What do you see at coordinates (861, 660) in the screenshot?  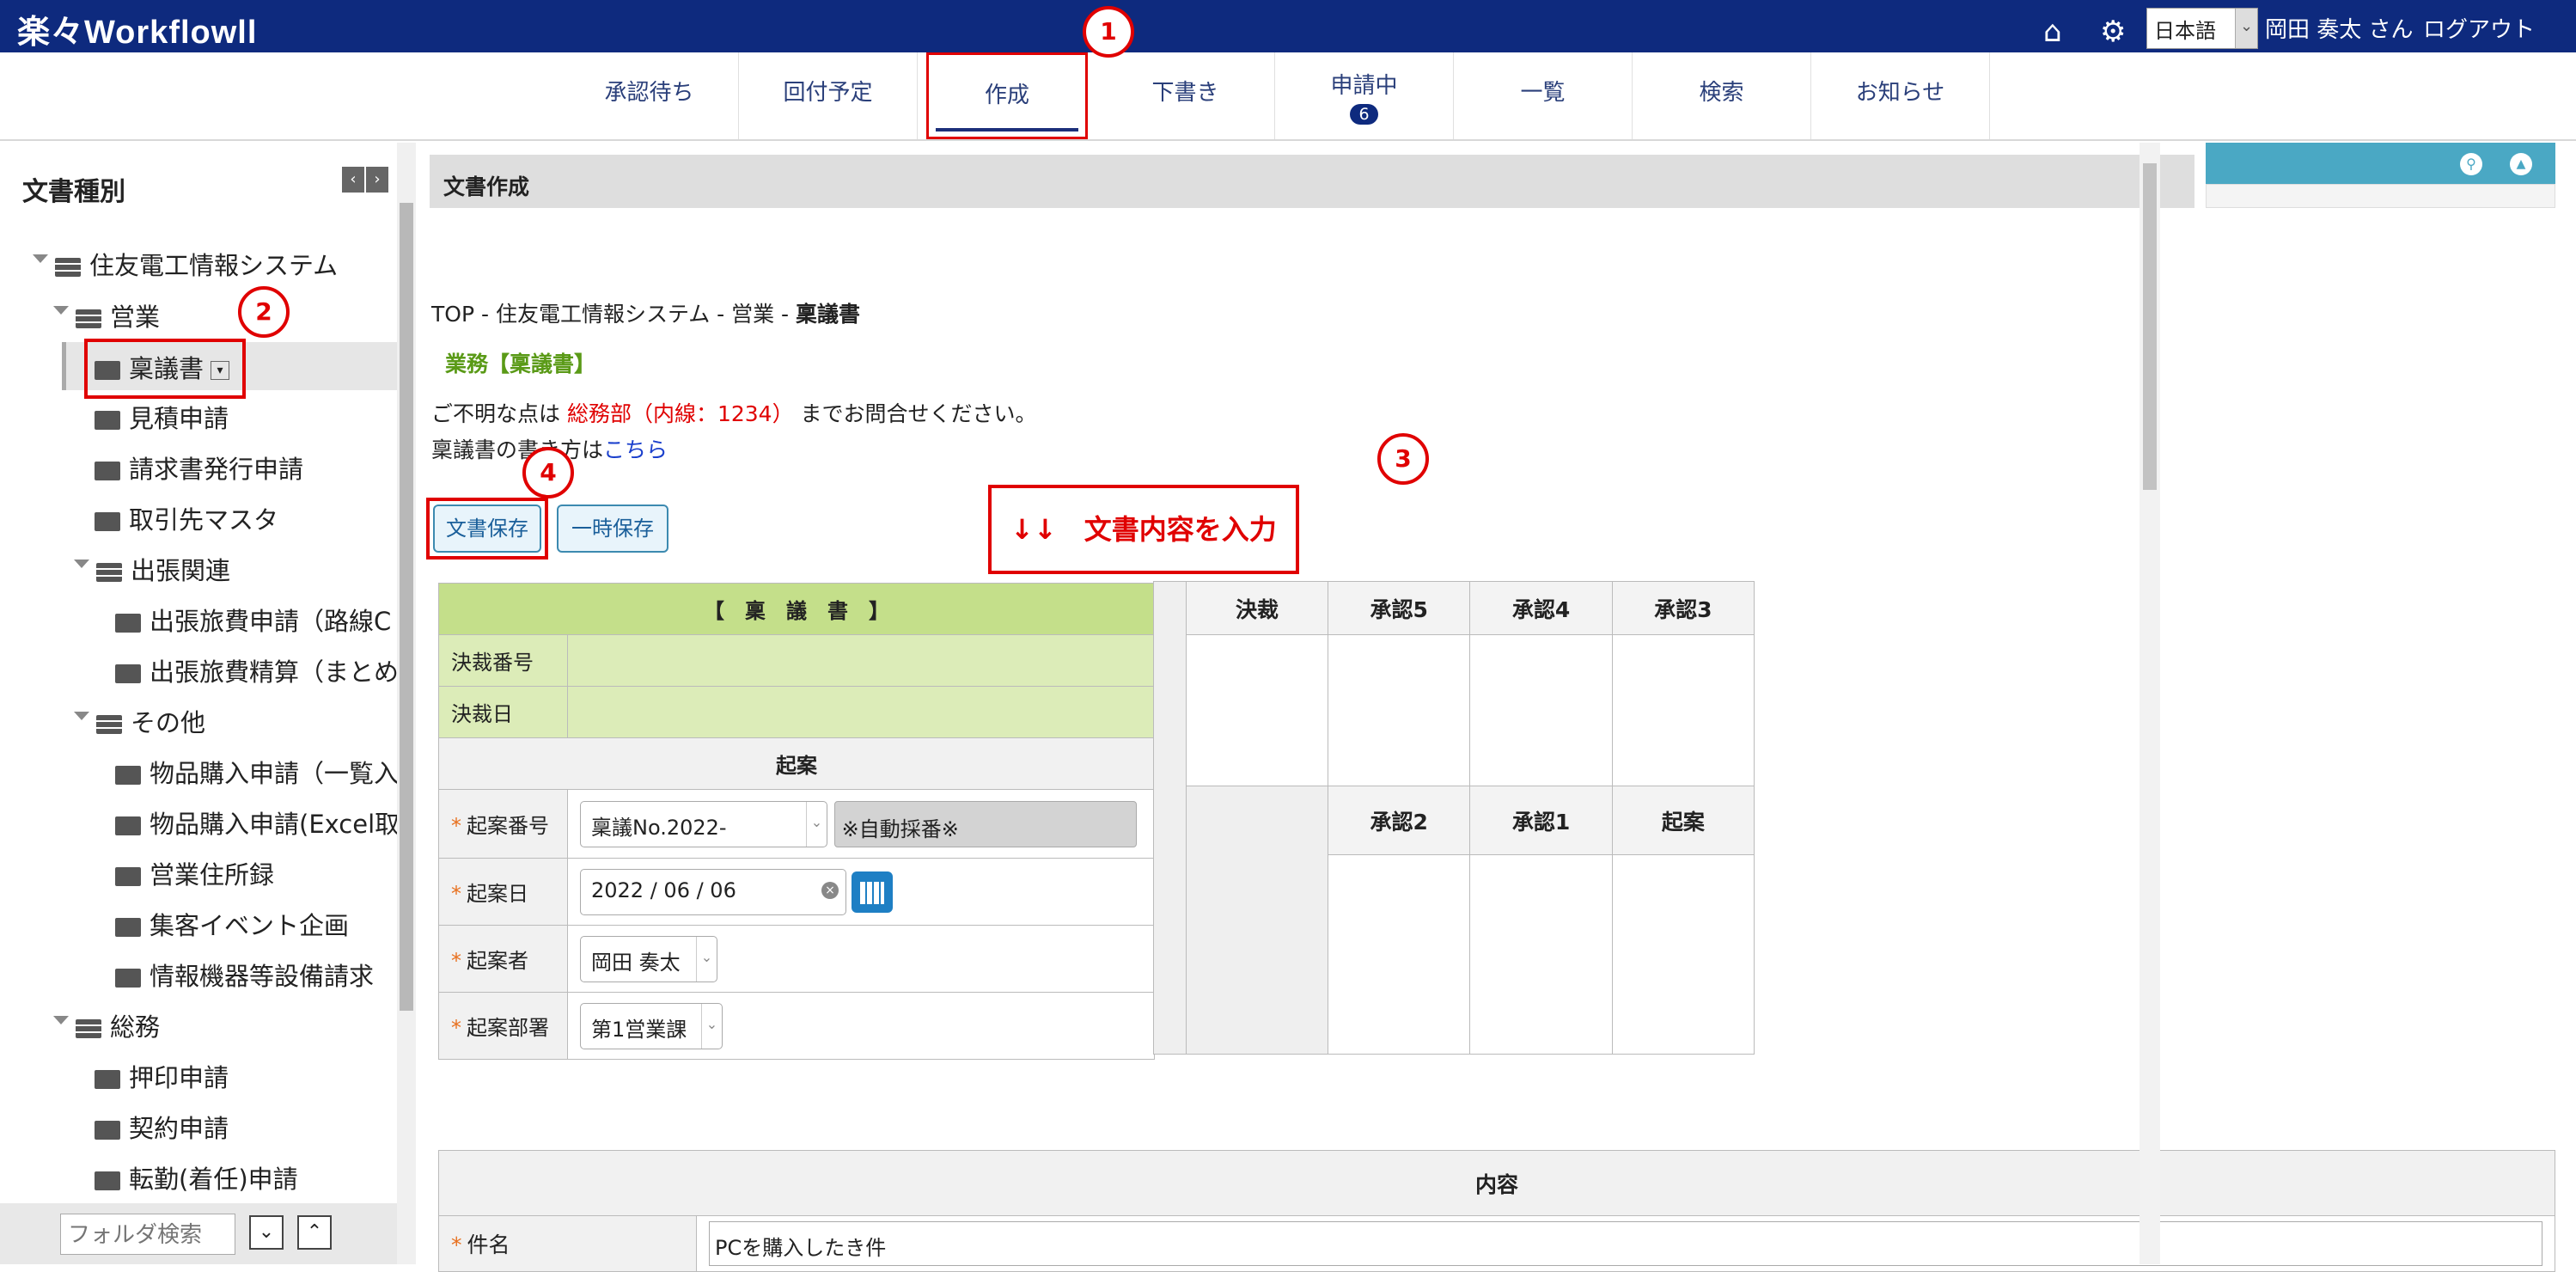 I see `decision-no-value` at bounding box center [861, 660].